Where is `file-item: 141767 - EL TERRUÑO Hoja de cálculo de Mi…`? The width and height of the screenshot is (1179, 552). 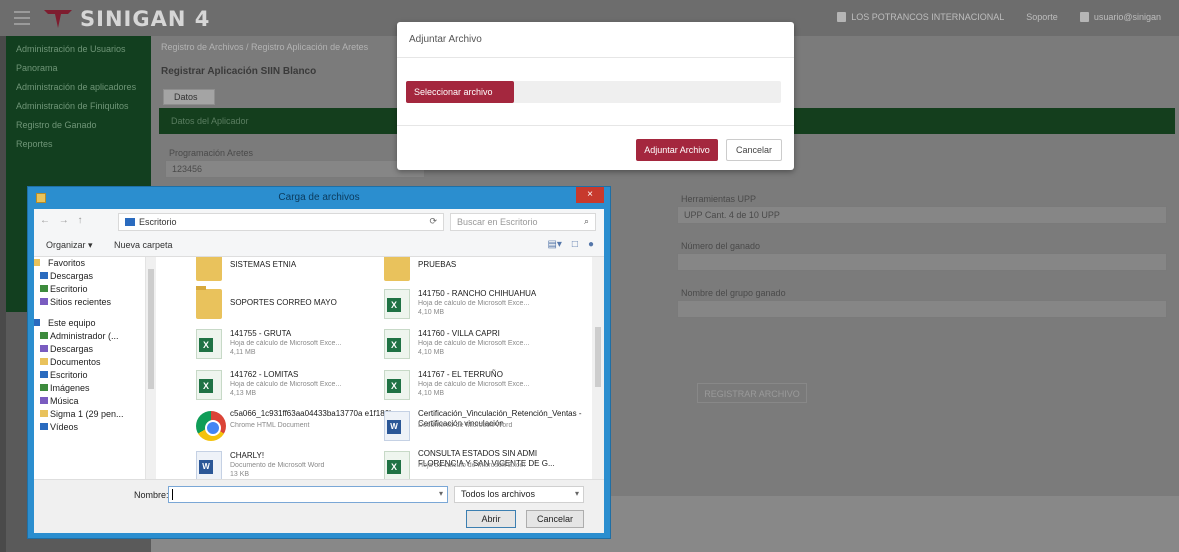 file-item: 141767 - EL TERRUÑO Hoja de cálculo de Mi… is located at coordinates (484, 388).